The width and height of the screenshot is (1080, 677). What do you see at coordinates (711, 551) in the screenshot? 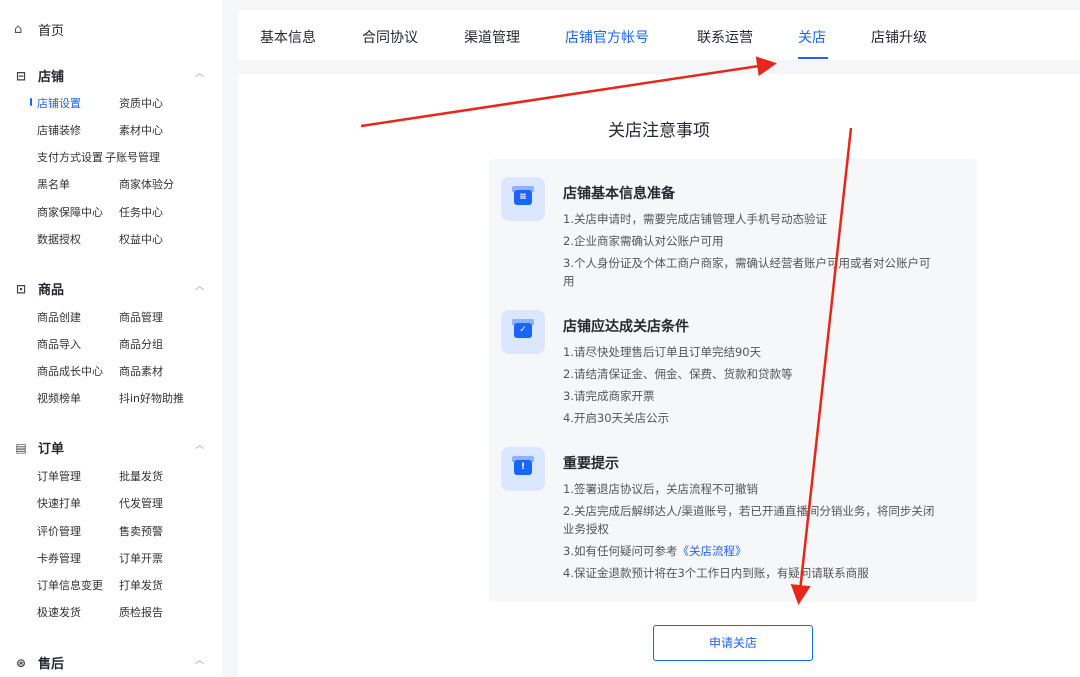
I see `close-process-link: 《关店流程》` at bounding box center [711, 551].